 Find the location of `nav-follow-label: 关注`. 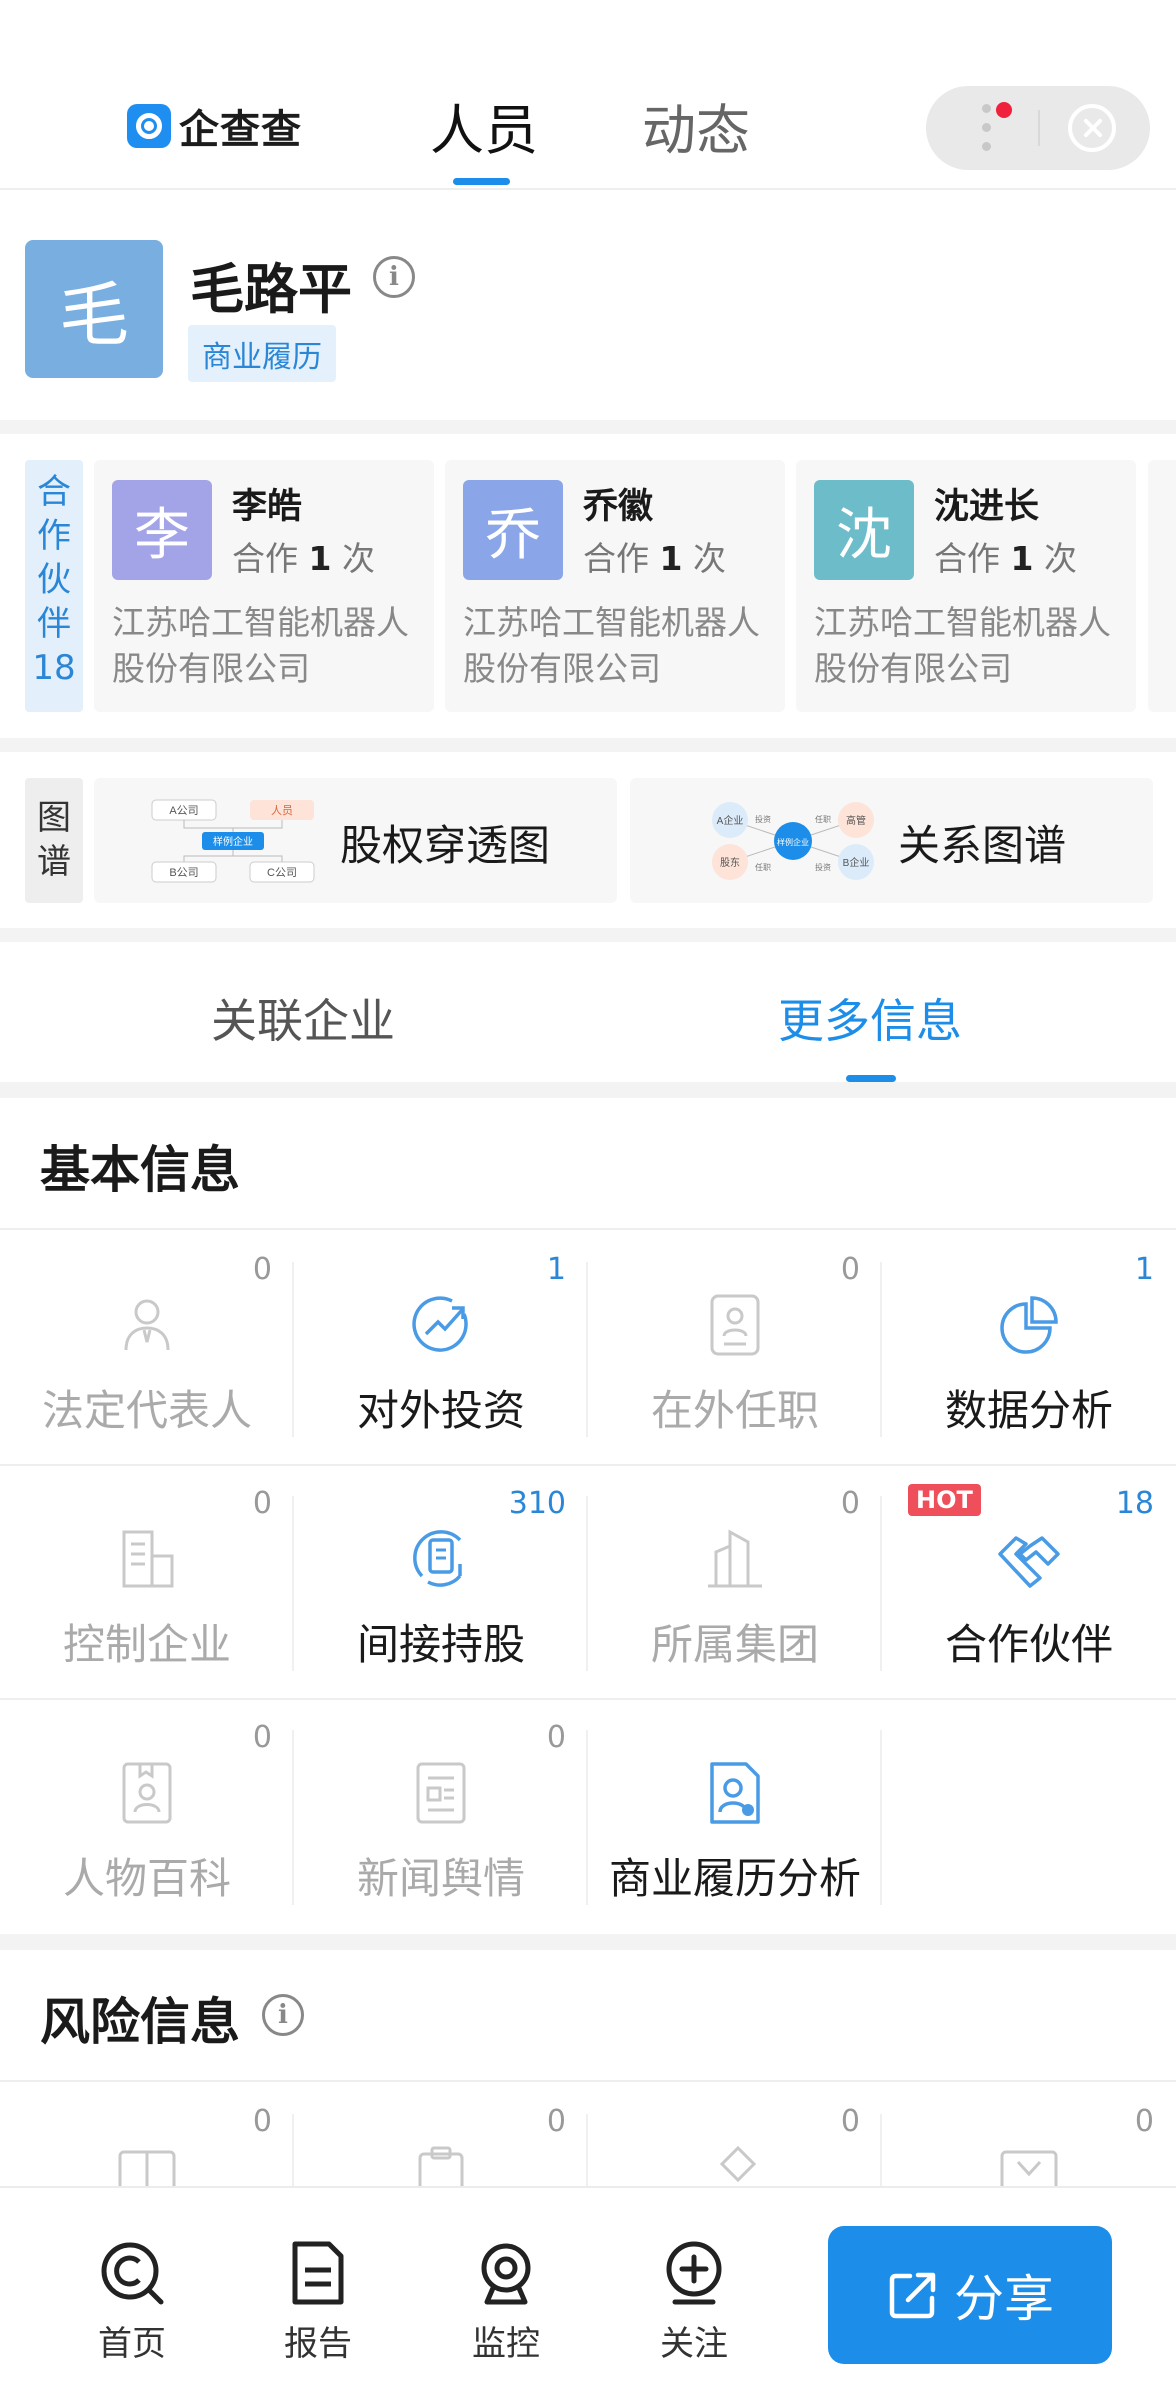

nav-follow-label: 关注 is located at coordinates (694, 2344).